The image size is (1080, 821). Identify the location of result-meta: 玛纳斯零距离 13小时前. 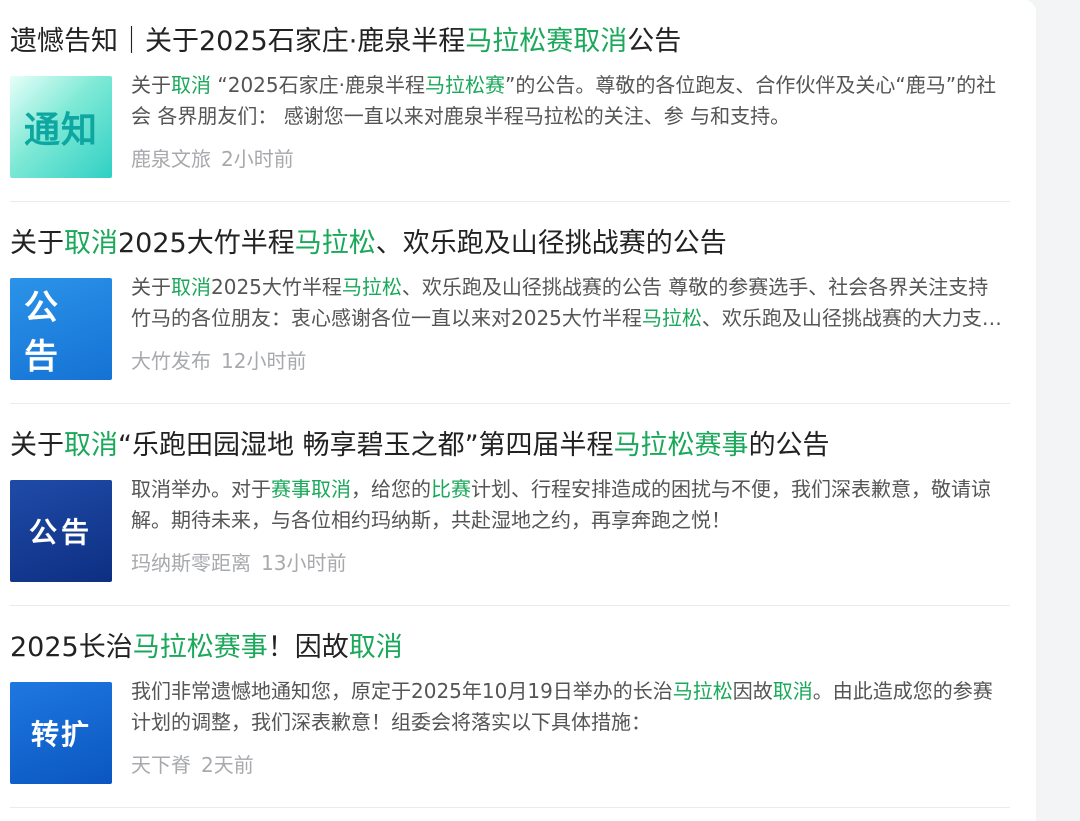
(238, 563).